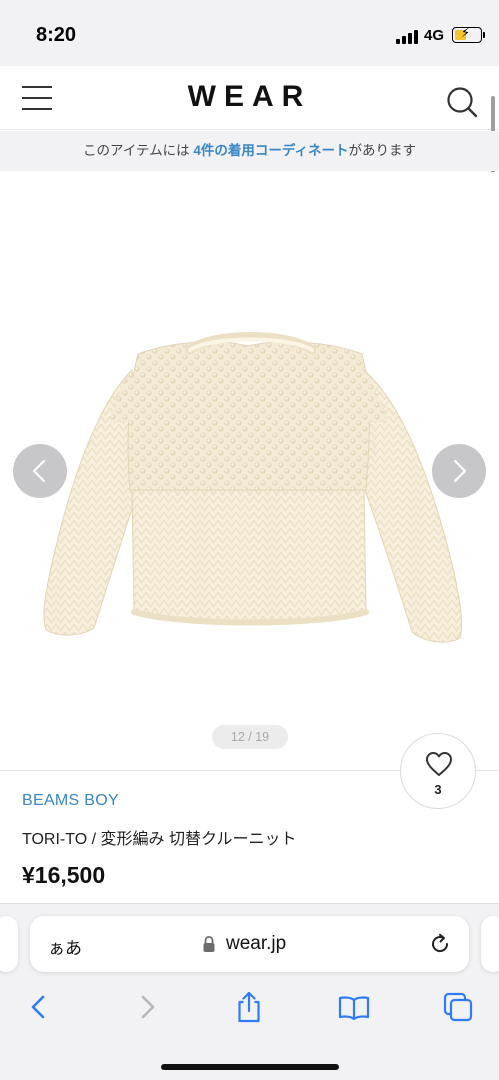  I want to click on battery-tip, so click(484, 35).